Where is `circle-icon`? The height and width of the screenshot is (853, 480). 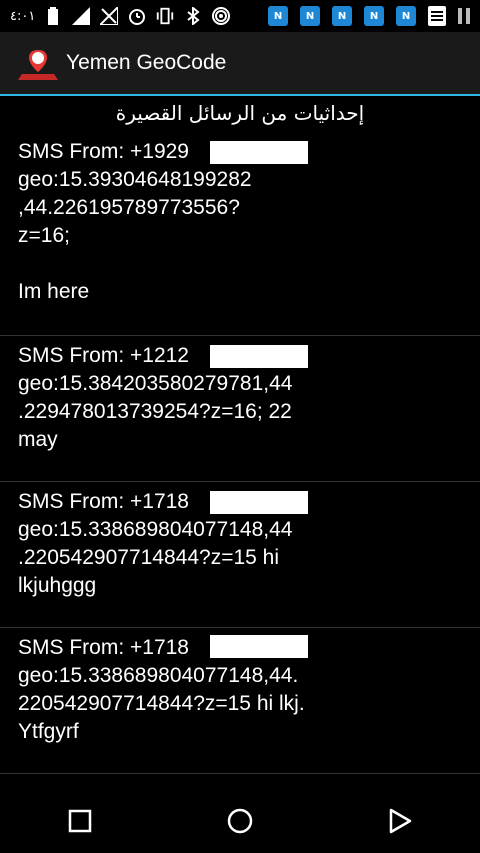 circle-icon is located at coordinates (240, 821).